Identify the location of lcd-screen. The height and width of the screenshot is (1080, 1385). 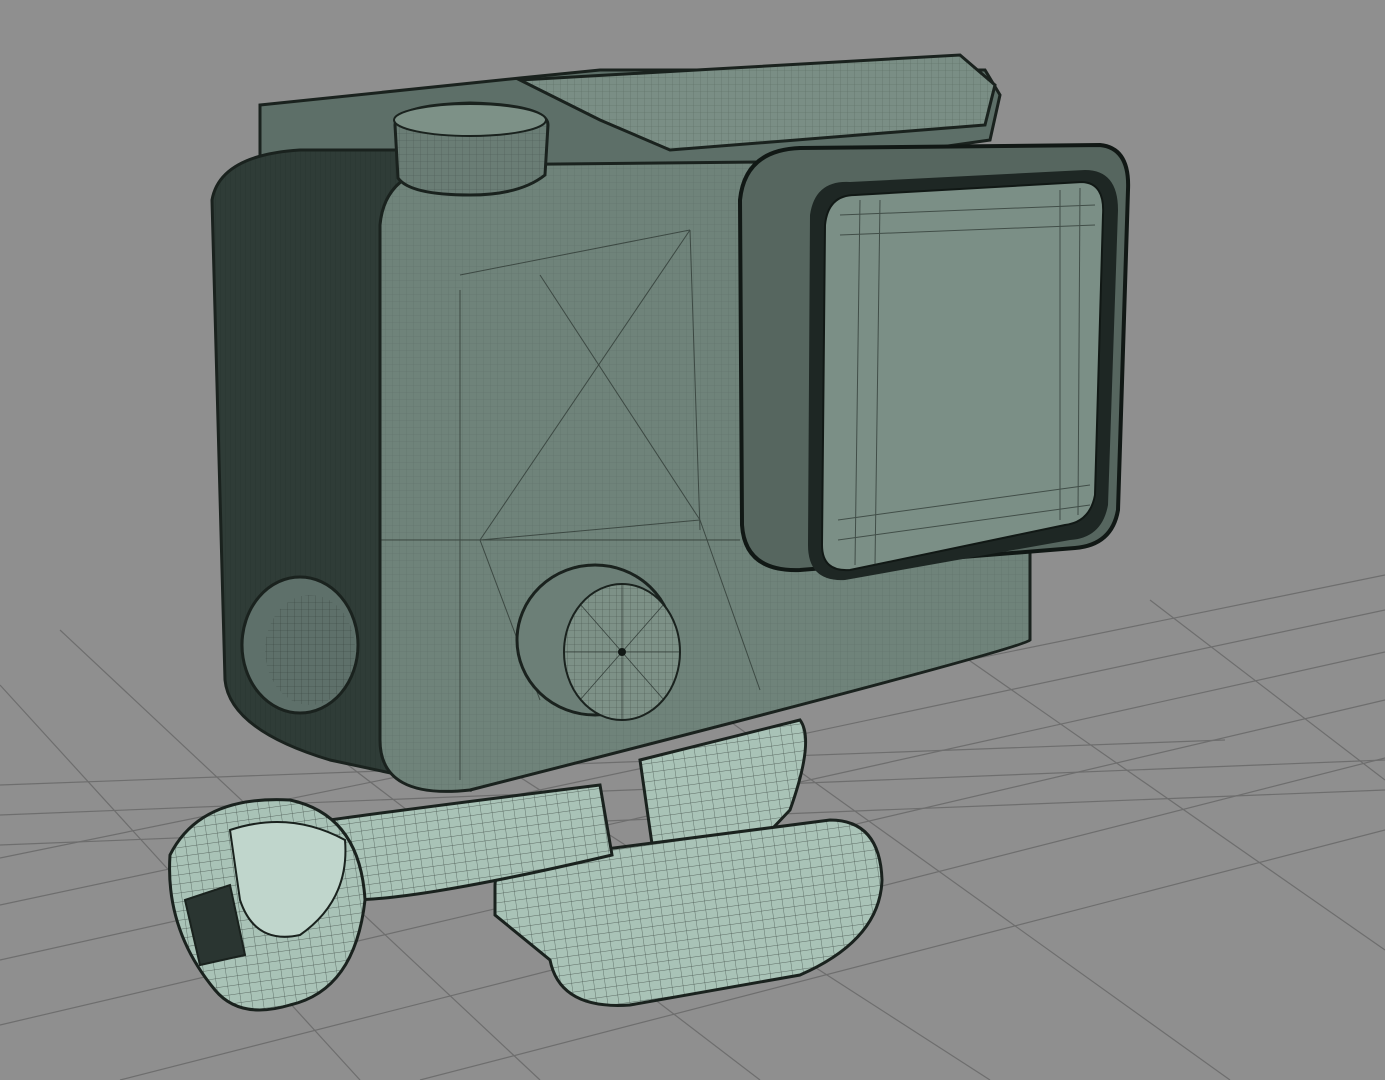
(962, 376).